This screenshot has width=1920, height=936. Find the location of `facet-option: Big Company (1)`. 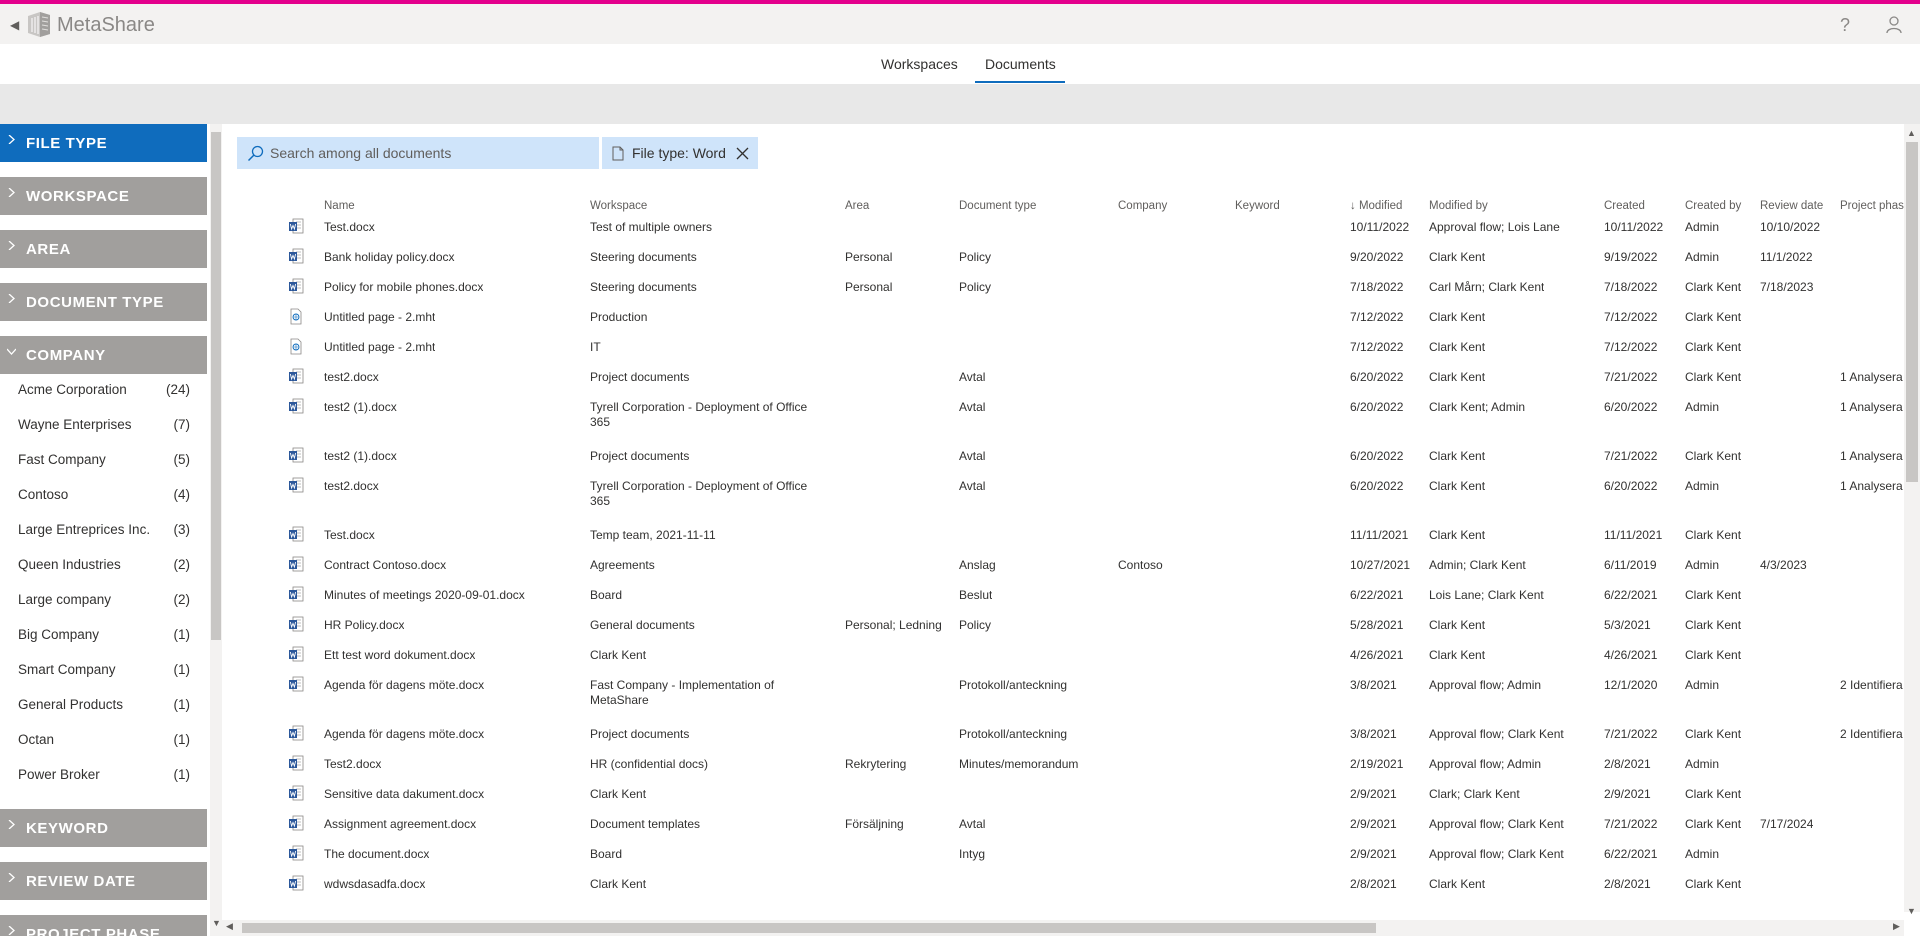

facet-option: Big Company (1) is located at coordinates (104, 634).